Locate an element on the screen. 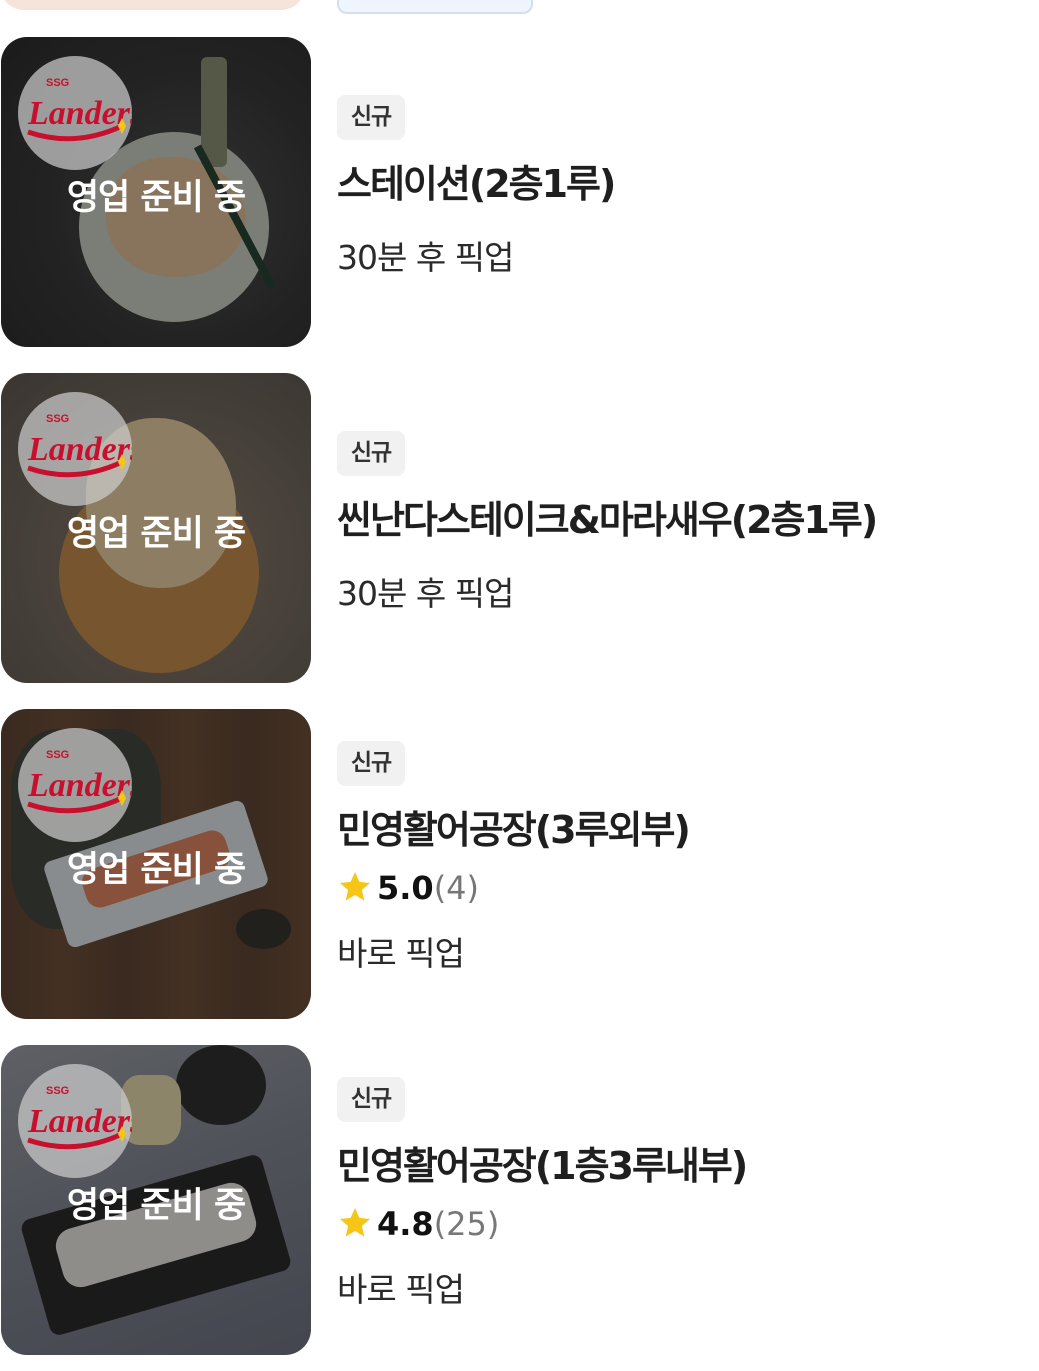 Image resolution: width=1039 pixels, height=1371 pixels. rating-score: 5.0 is located at coordinates (405, 888).